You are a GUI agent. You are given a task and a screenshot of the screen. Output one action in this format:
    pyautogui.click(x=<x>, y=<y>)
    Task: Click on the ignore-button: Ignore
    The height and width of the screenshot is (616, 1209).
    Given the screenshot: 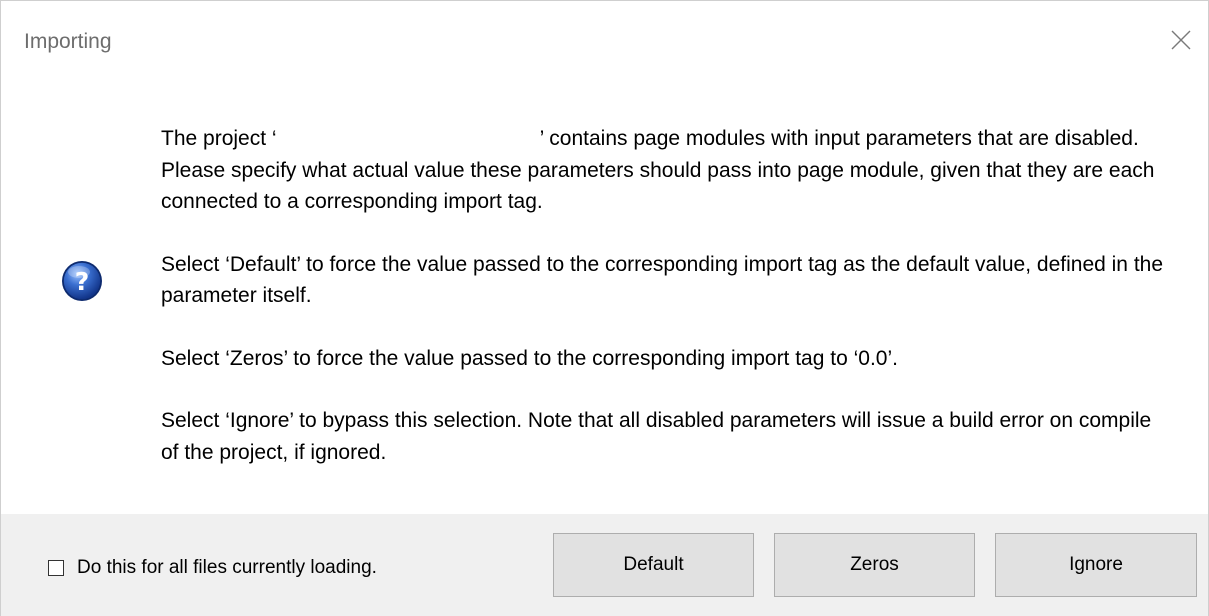 What is the action you would take?
    pyautogui.click(x=1096, y=565)
    